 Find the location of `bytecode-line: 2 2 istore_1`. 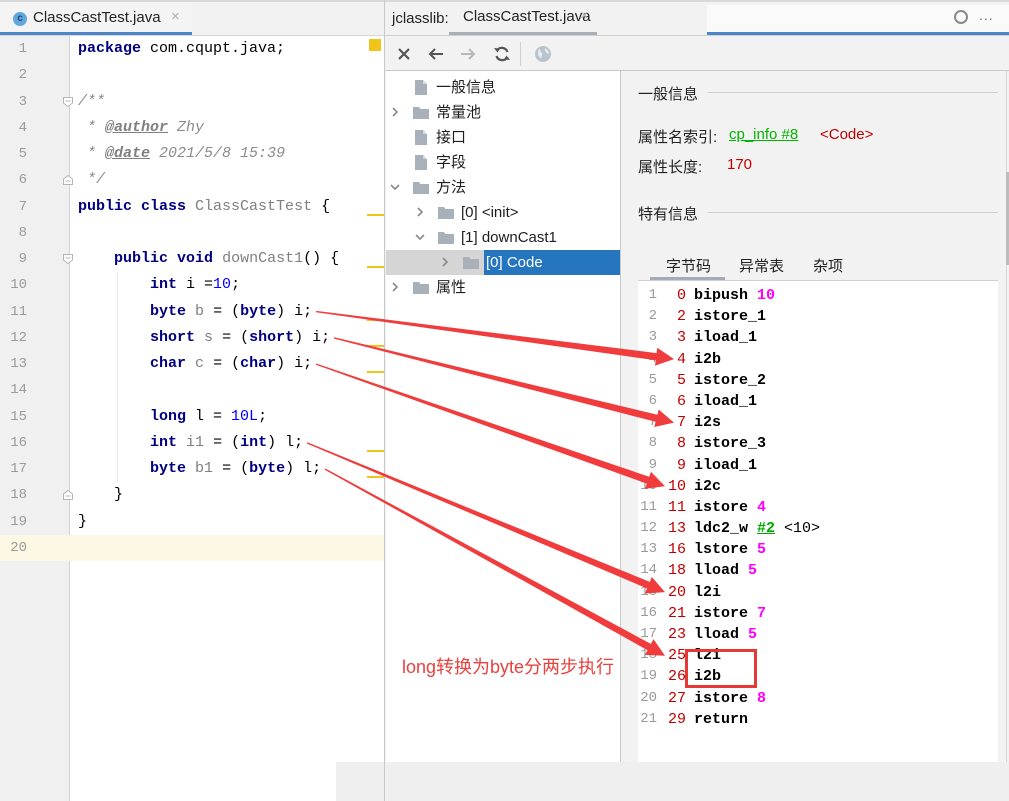

bytecode-line: 2 2 istore_1 is located at coordinates (818, 316).